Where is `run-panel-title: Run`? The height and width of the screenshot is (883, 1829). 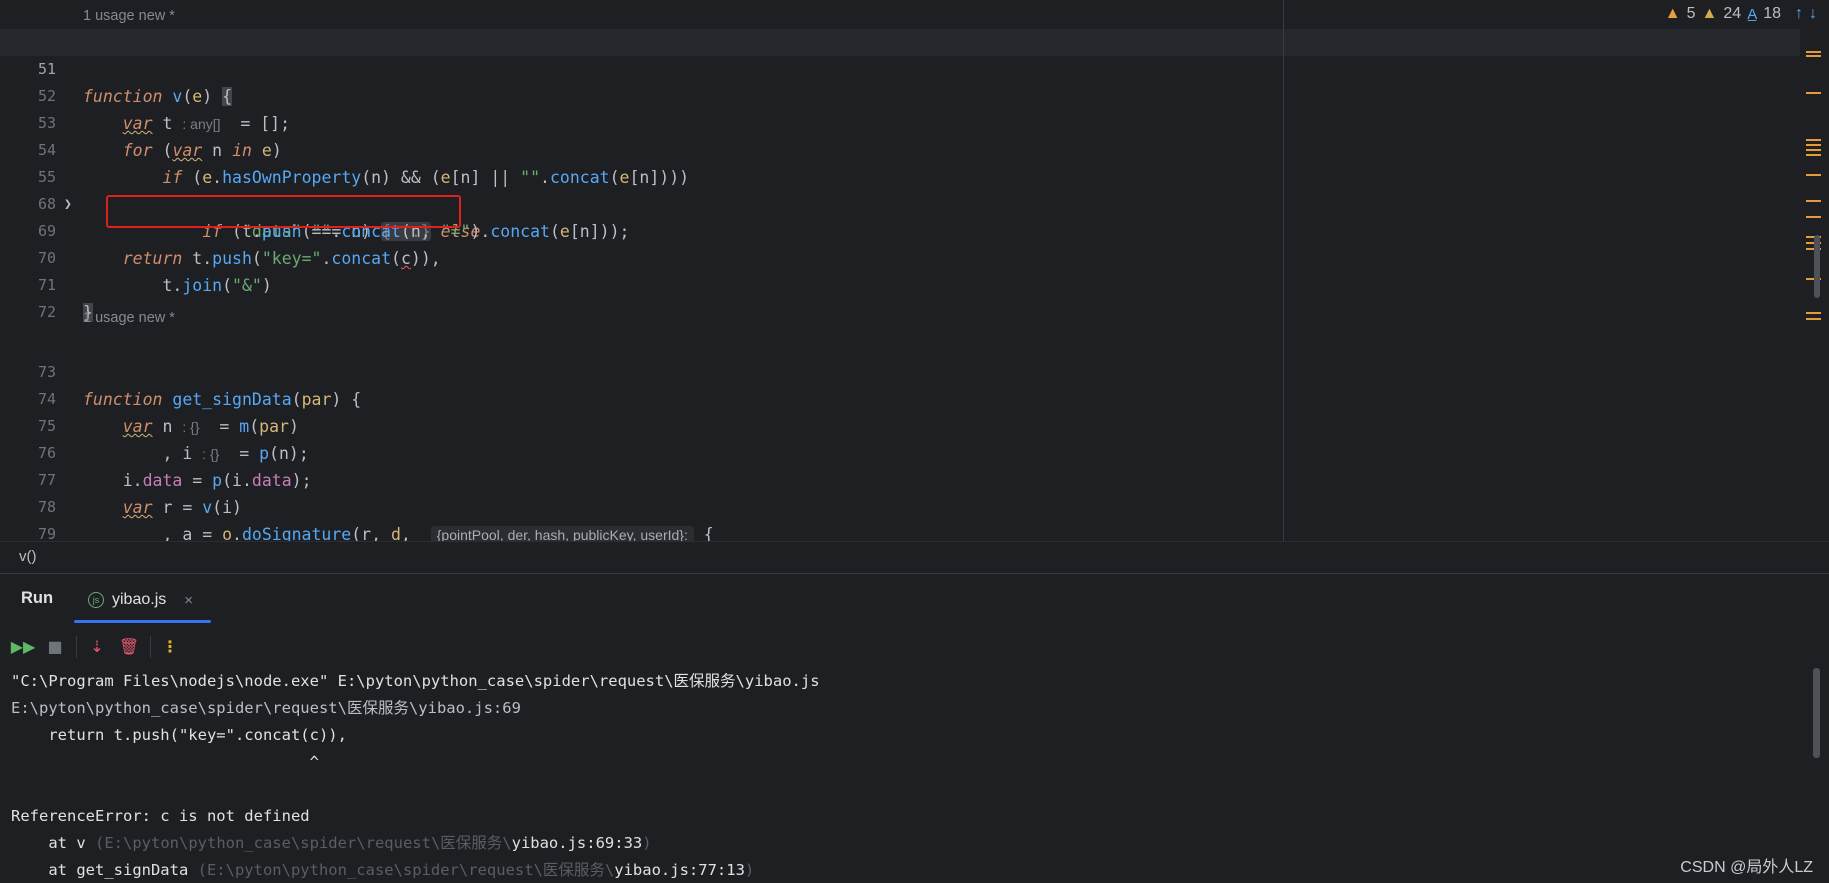 run-panel-title: Run is located at coordinates (37, 598).